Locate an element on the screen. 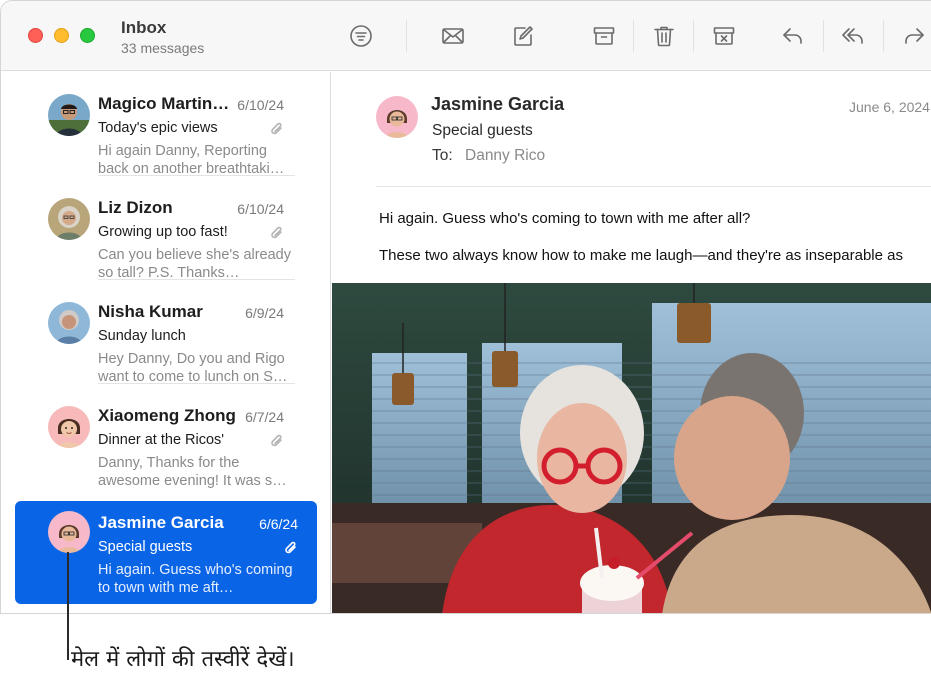 The height and width of the screenshot is (676, 931). message-count: 33 messages is located at coordinates (163, 48).